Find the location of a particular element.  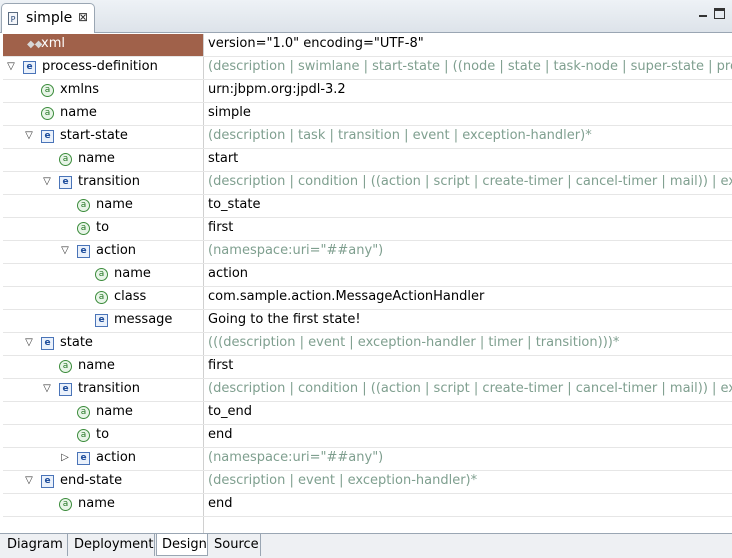

editor-page-tabs: Diagram Deployment Design Source is located at coordinates (366, 545).